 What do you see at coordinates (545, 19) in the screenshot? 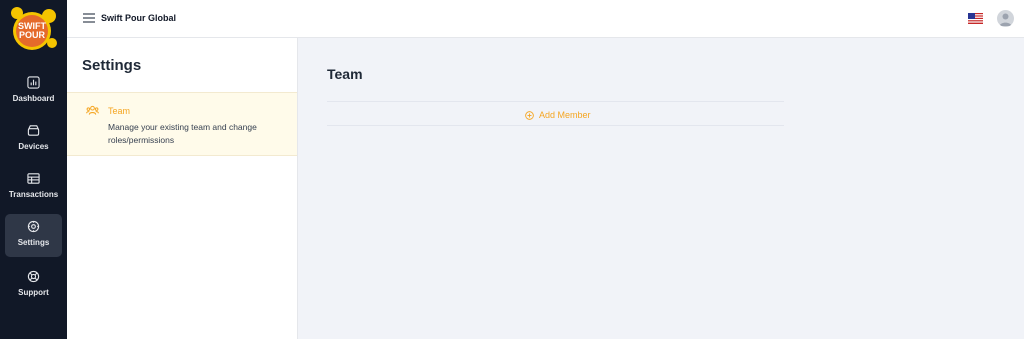
I see `top-bar: Swift Pour Global` at bounding box center [545, 19].